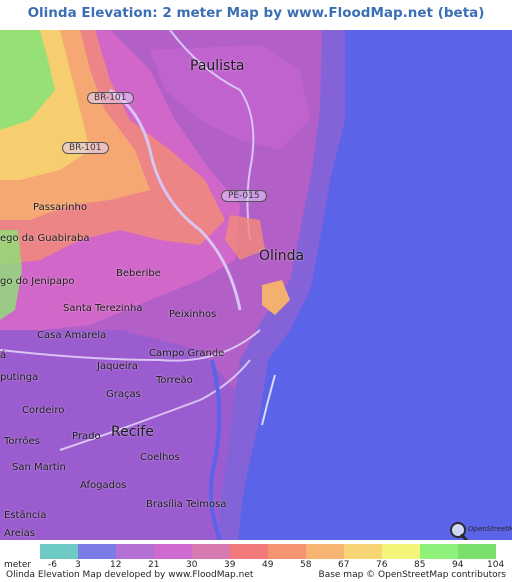 The width and height of the screenshot is (512, 582). What do you see at coordinates (39, 467) in the screenshot?
I see `place-label: San Martin` at bounding box center [39, 467].